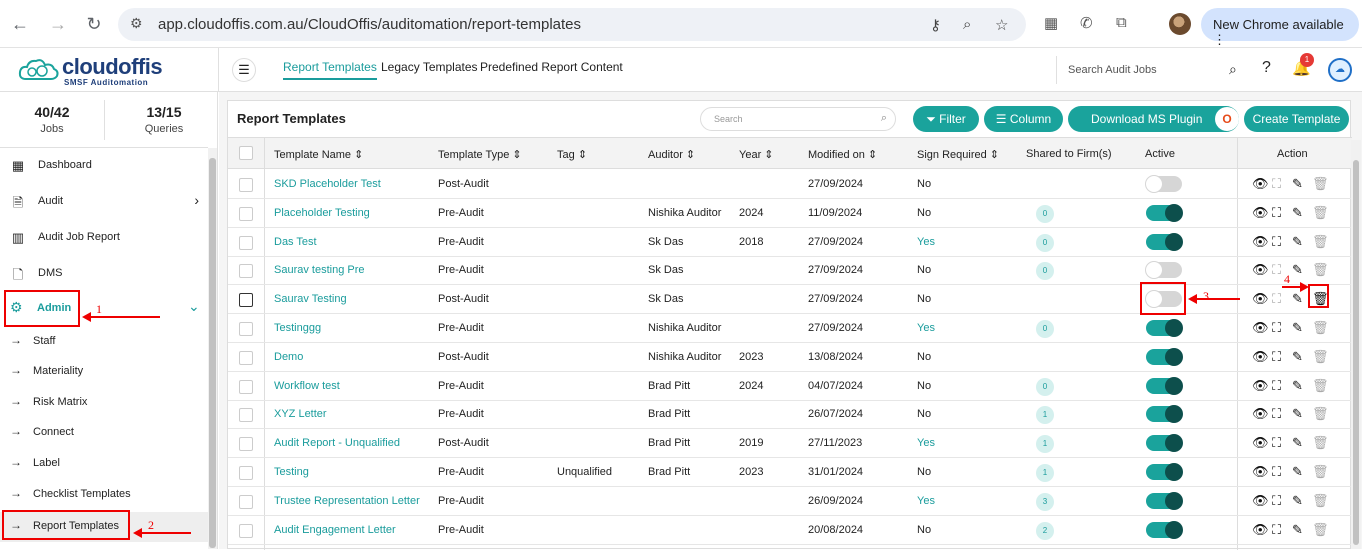  Describe the element at coordinates (429, 67) in the screenshot. I see `tab-legacy-templates: Legacy Templates` at that location.